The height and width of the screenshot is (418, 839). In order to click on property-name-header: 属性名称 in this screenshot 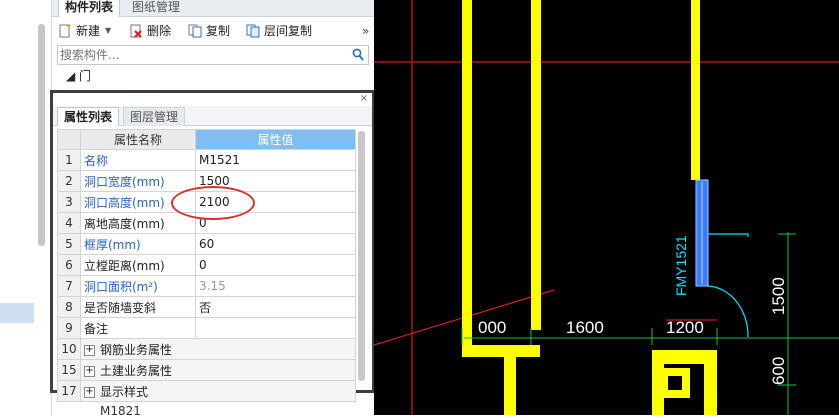, I will do `click(138, 139)`.